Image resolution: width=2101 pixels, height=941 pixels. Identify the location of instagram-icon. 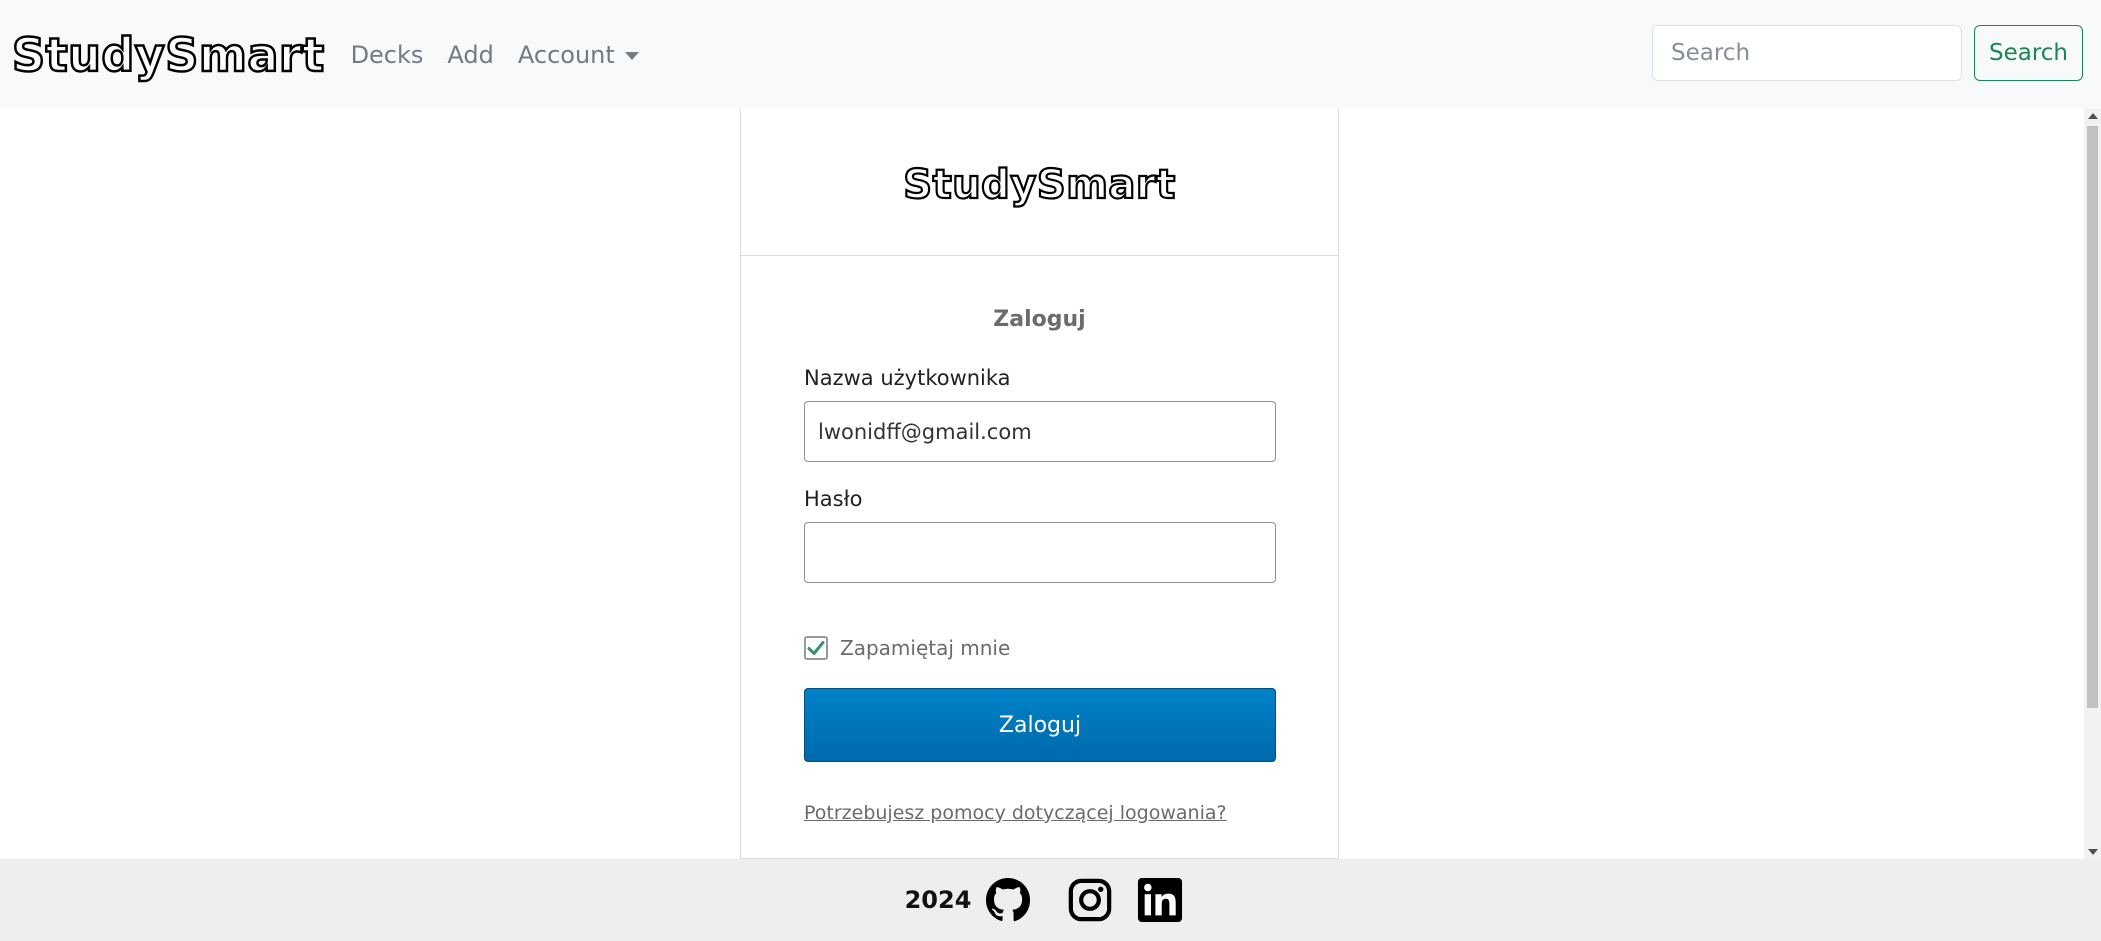
(1090, 900).